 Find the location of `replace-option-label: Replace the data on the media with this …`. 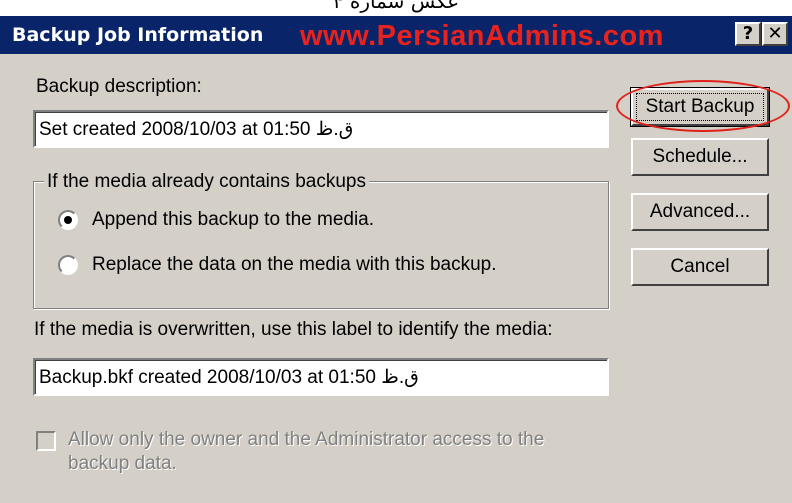

replace-option-label: Replace the data on the media with this … is located at coordinates (294, 265).